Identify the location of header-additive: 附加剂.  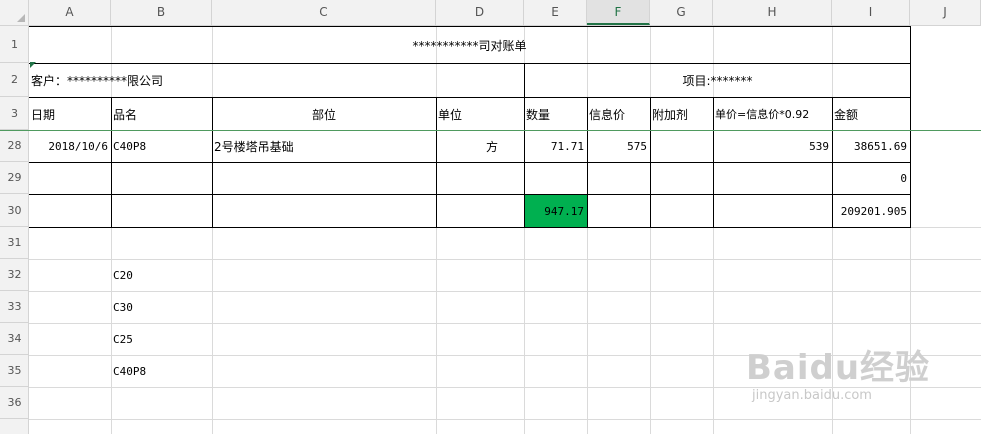
(681, 114).